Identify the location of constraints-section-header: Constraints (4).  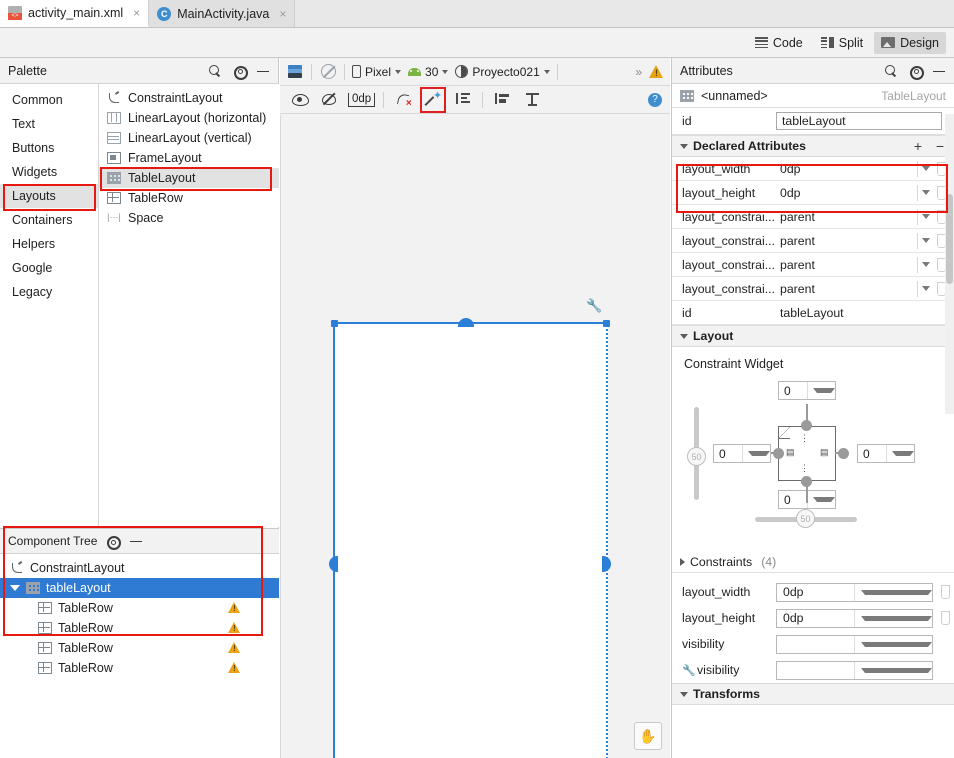
(813, 562).